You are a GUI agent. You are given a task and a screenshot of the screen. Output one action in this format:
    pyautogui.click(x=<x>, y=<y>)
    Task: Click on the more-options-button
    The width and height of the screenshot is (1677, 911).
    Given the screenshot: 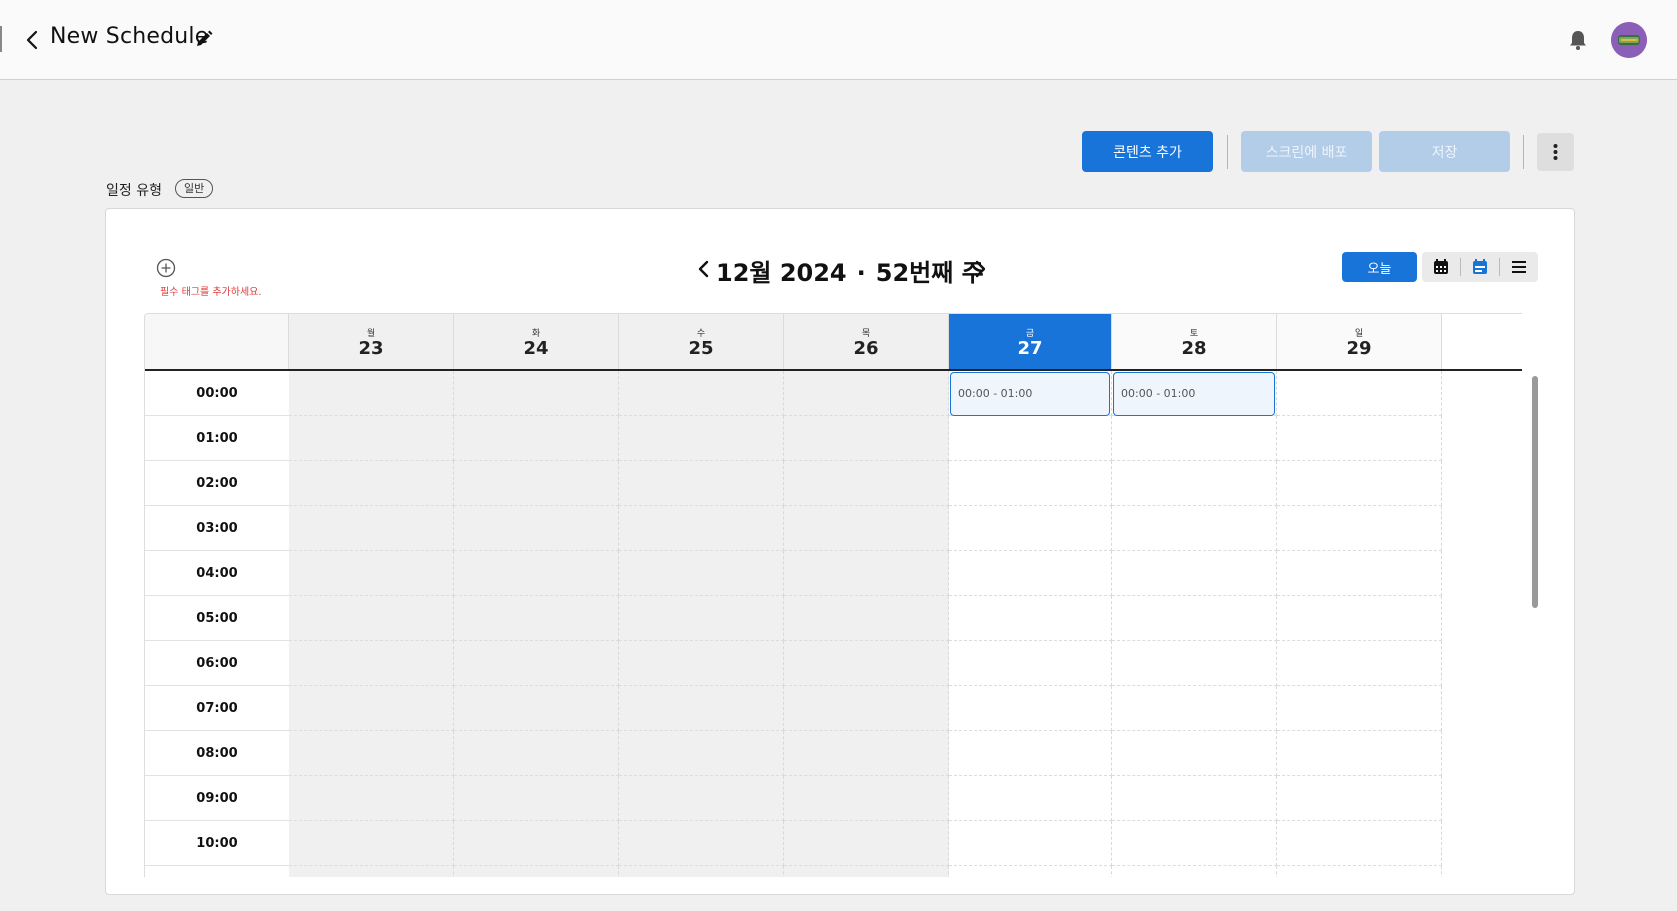 What is the action you would take?
    pyautogui.click(x=1555, y=152)
    